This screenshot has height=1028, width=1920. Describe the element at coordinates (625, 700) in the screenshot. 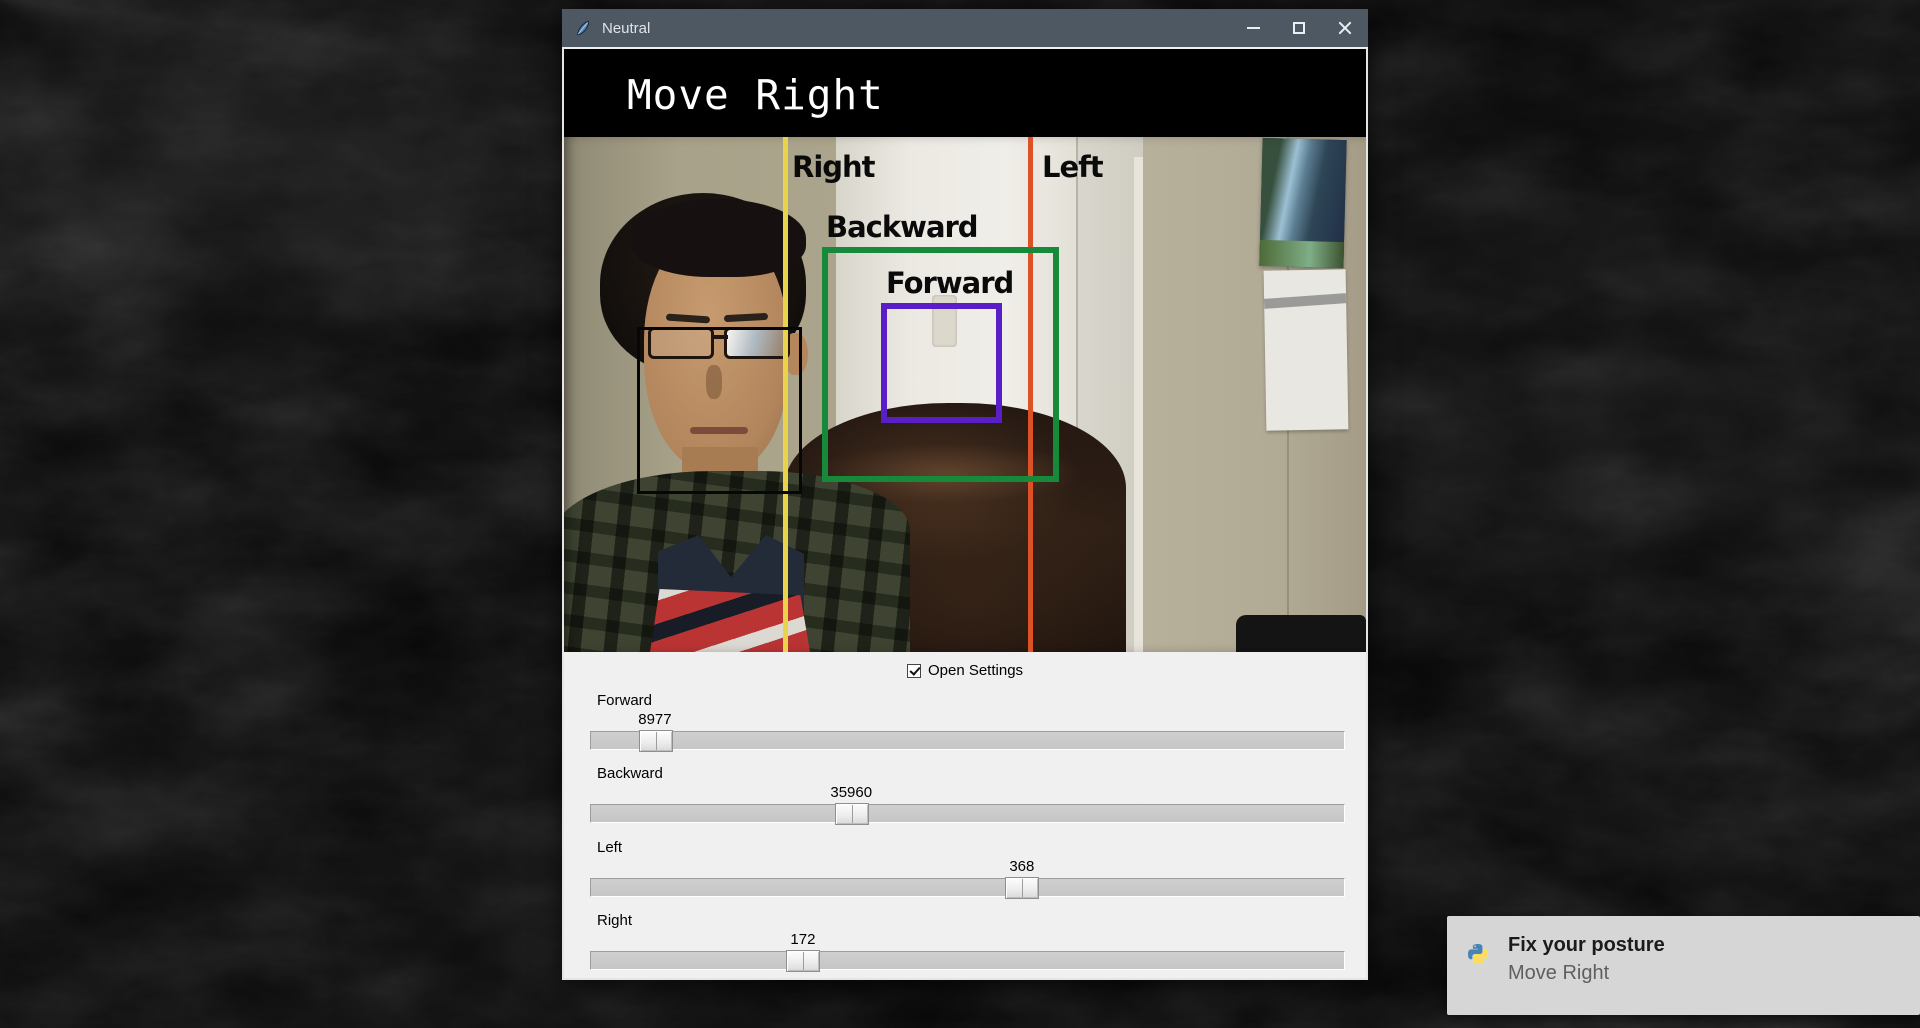

I see `slider-label: Forward` at that location.